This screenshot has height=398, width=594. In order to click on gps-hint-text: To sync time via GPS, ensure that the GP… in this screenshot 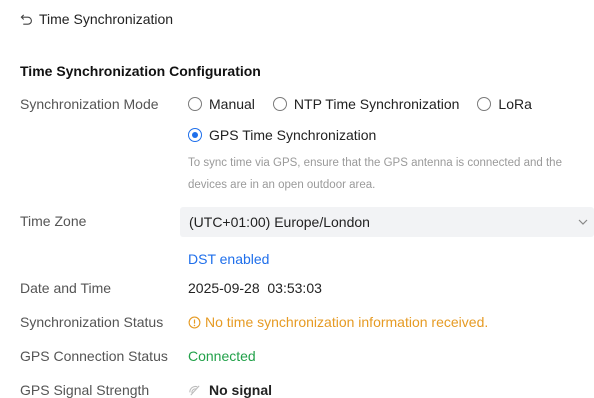, I will do `click(375, 174)`.